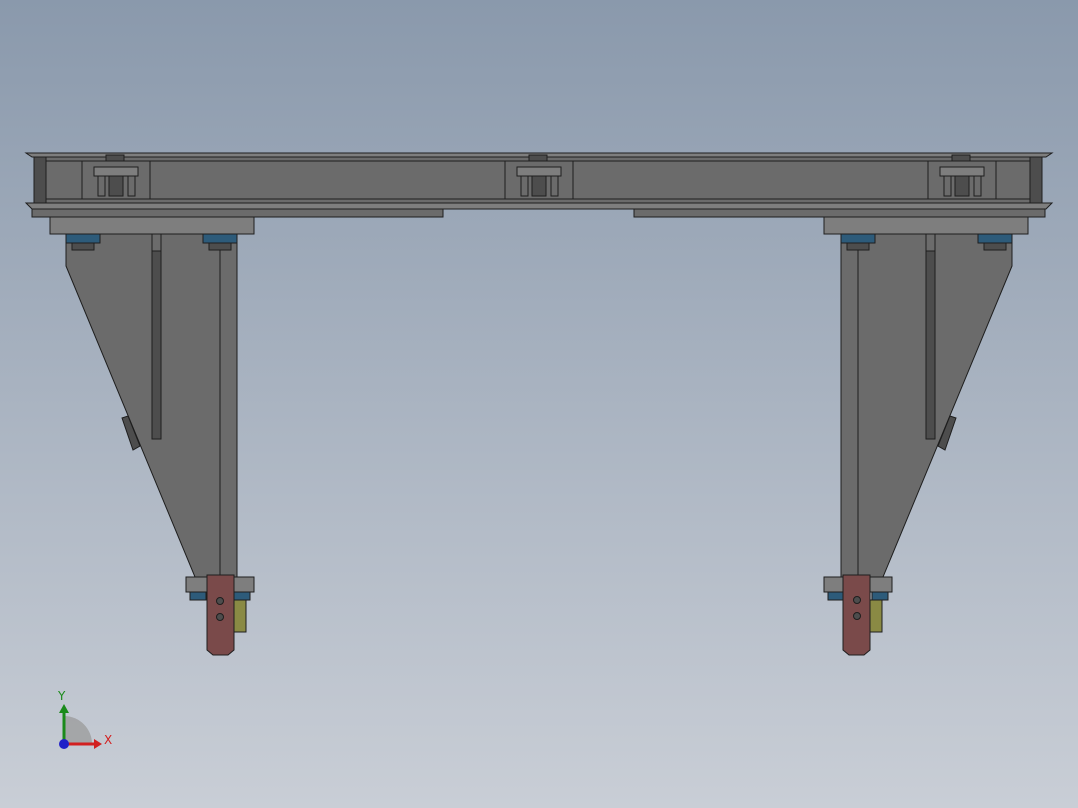 The height and width of the screenshot is (808, 1078). Describe the element at coordinates (198, 596) in the screenshot. I see `left-foot-nut-a` at that location.